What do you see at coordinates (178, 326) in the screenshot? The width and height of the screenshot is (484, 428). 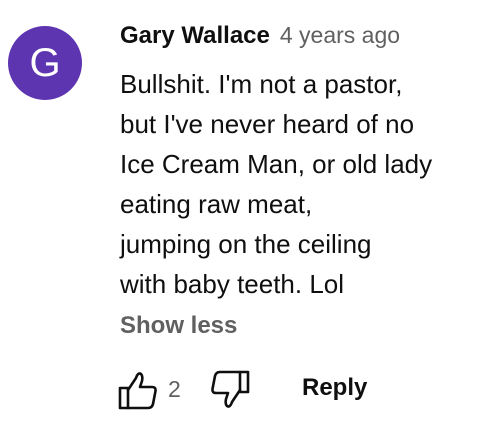 I see `show-less-button: Show less` at bounding box center [178, 326].